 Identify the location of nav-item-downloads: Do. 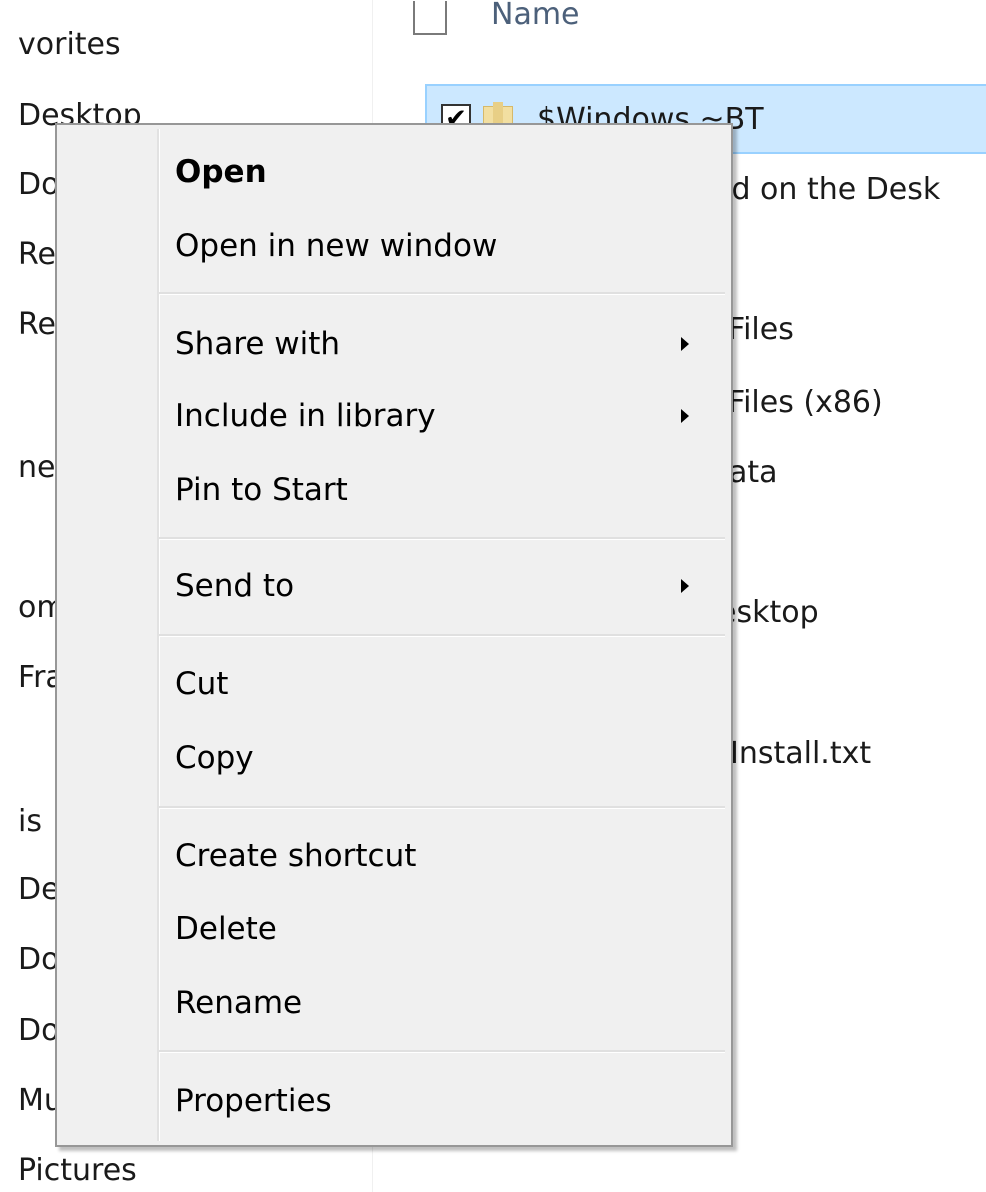
(38, 1031).